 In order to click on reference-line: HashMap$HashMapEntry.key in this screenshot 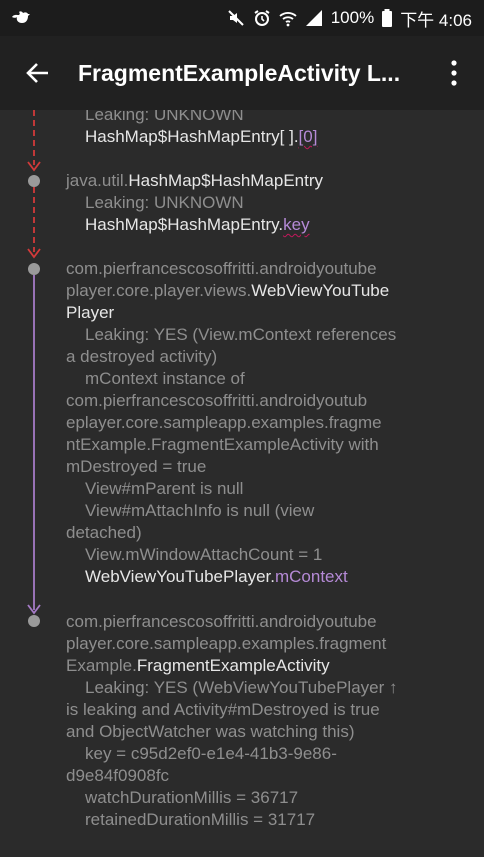, I will do `click(246, 225)`.